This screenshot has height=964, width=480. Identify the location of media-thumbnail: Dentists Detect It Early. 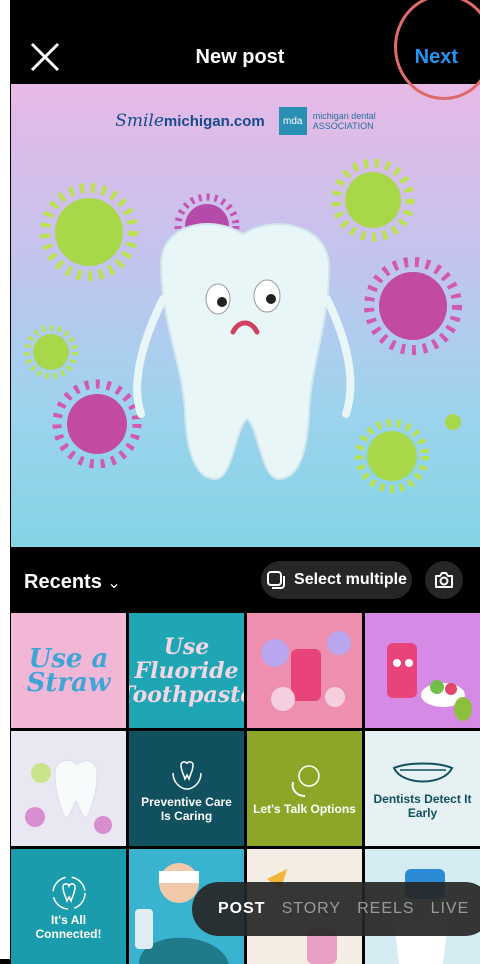
(422, 788).